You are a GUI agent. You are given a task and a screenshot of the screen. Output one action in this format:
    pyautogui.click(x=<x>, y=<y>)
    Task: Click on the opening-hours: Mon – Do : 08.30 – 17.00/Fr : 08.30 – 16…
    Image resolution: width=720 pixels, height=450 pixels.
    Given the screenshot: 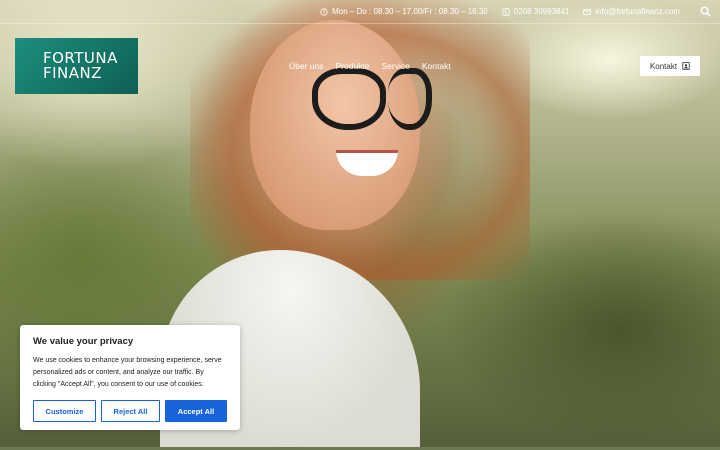 What is the action you would take?
    pyautogui.click(x=404, y=11)
    